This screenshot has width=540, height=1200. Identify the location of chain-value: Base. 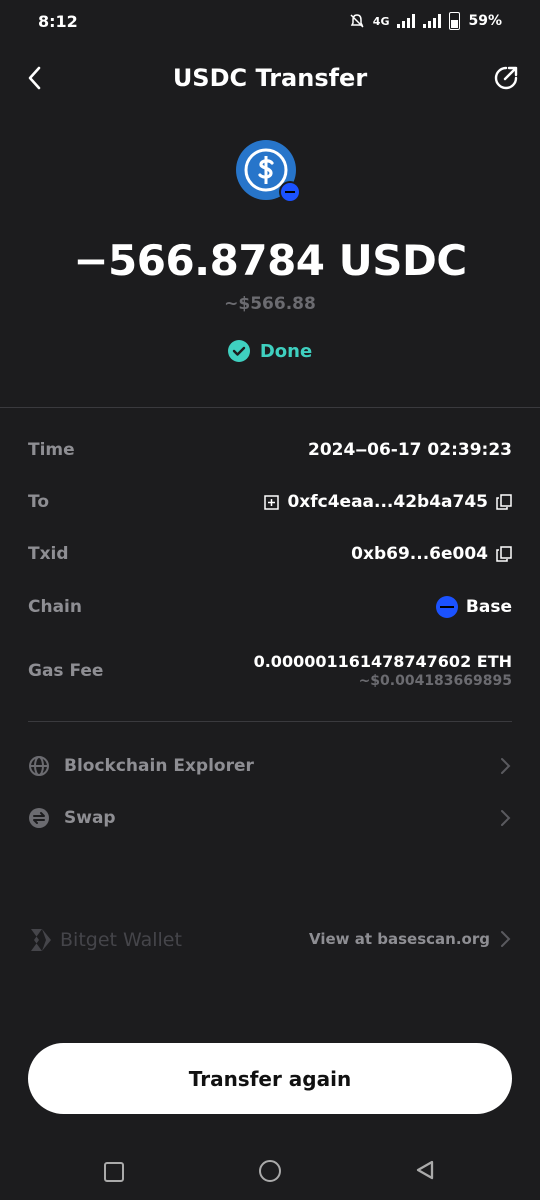
(473, 607).